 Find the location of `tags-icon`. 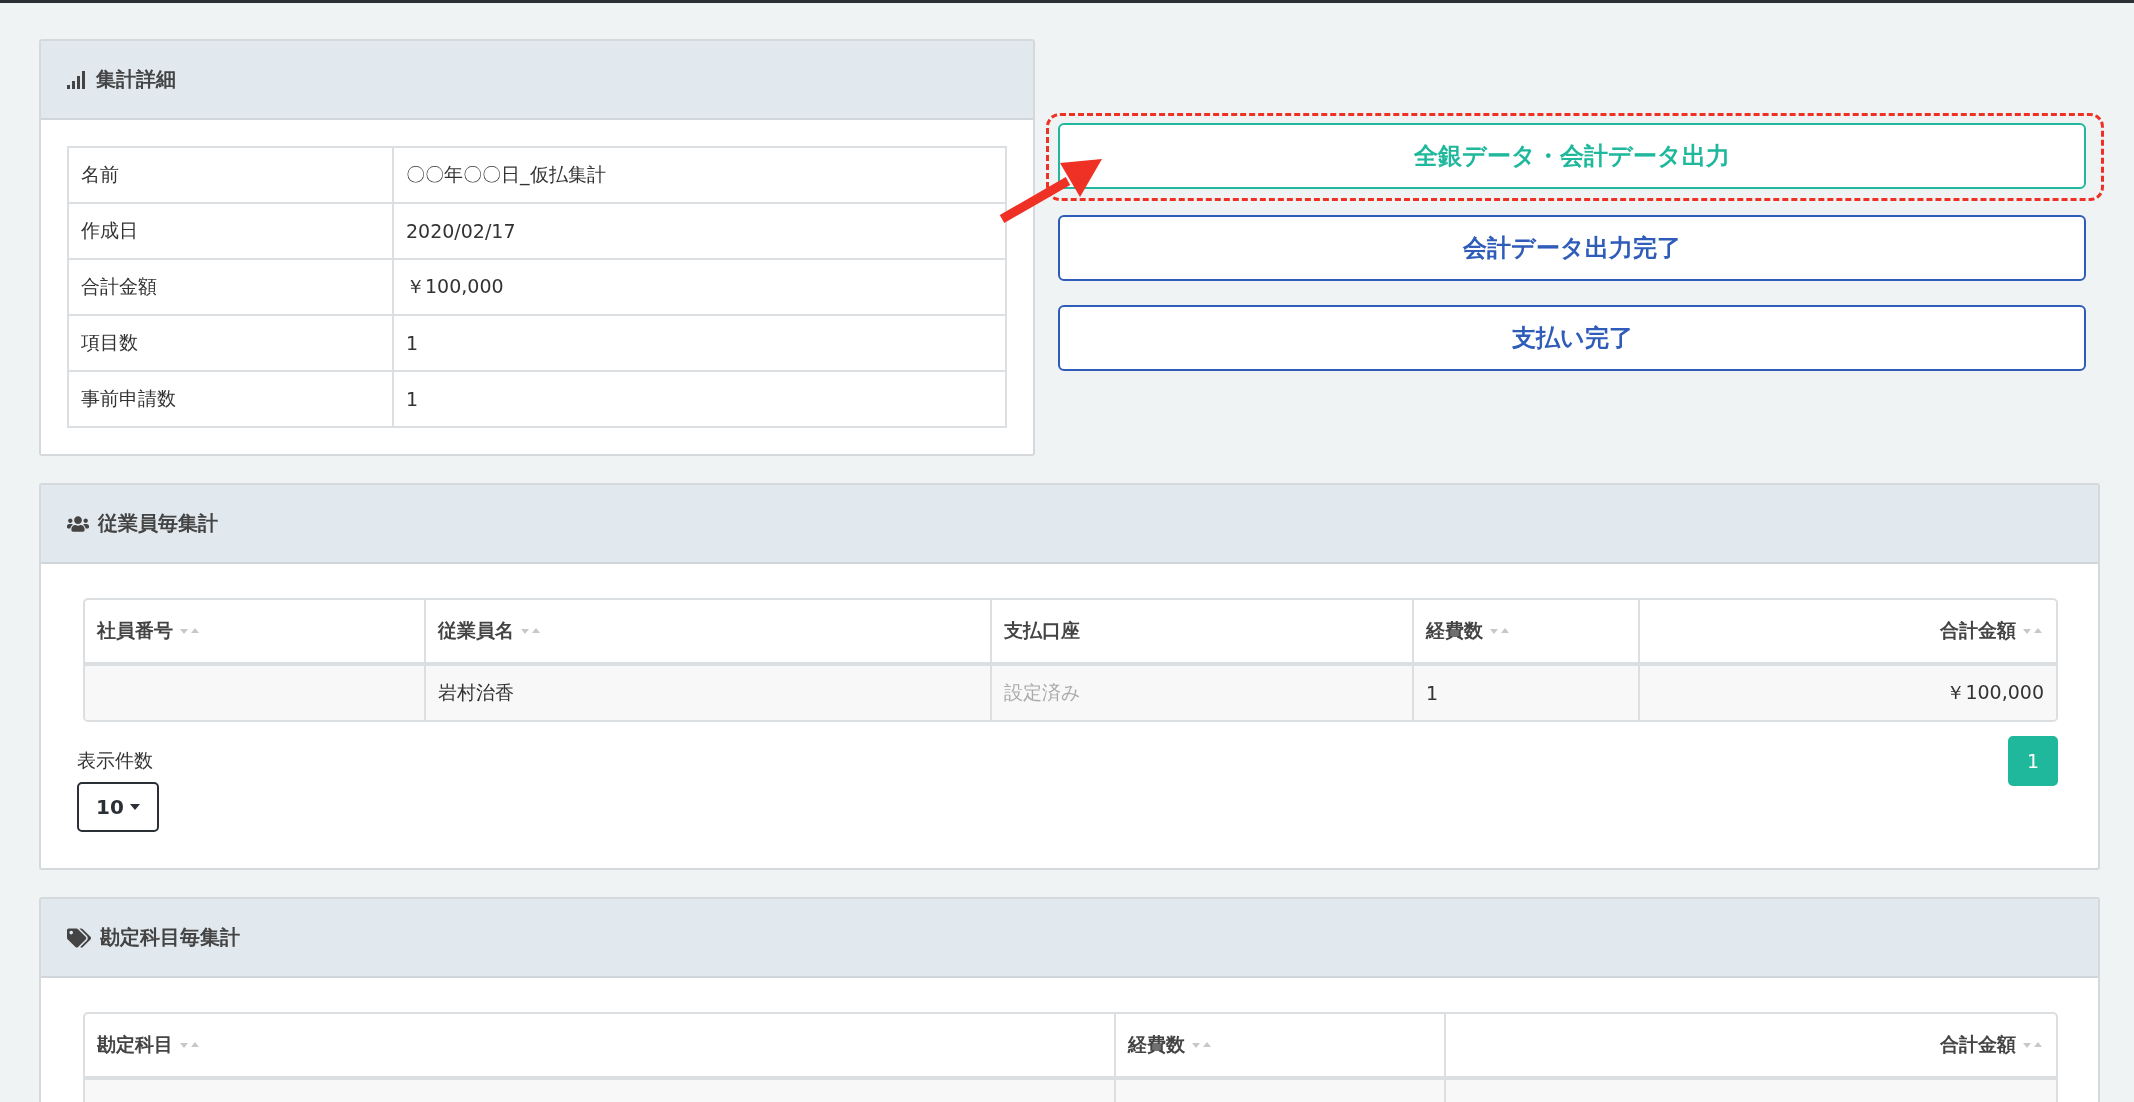

tags-icon is located at coordinates (79, 937).